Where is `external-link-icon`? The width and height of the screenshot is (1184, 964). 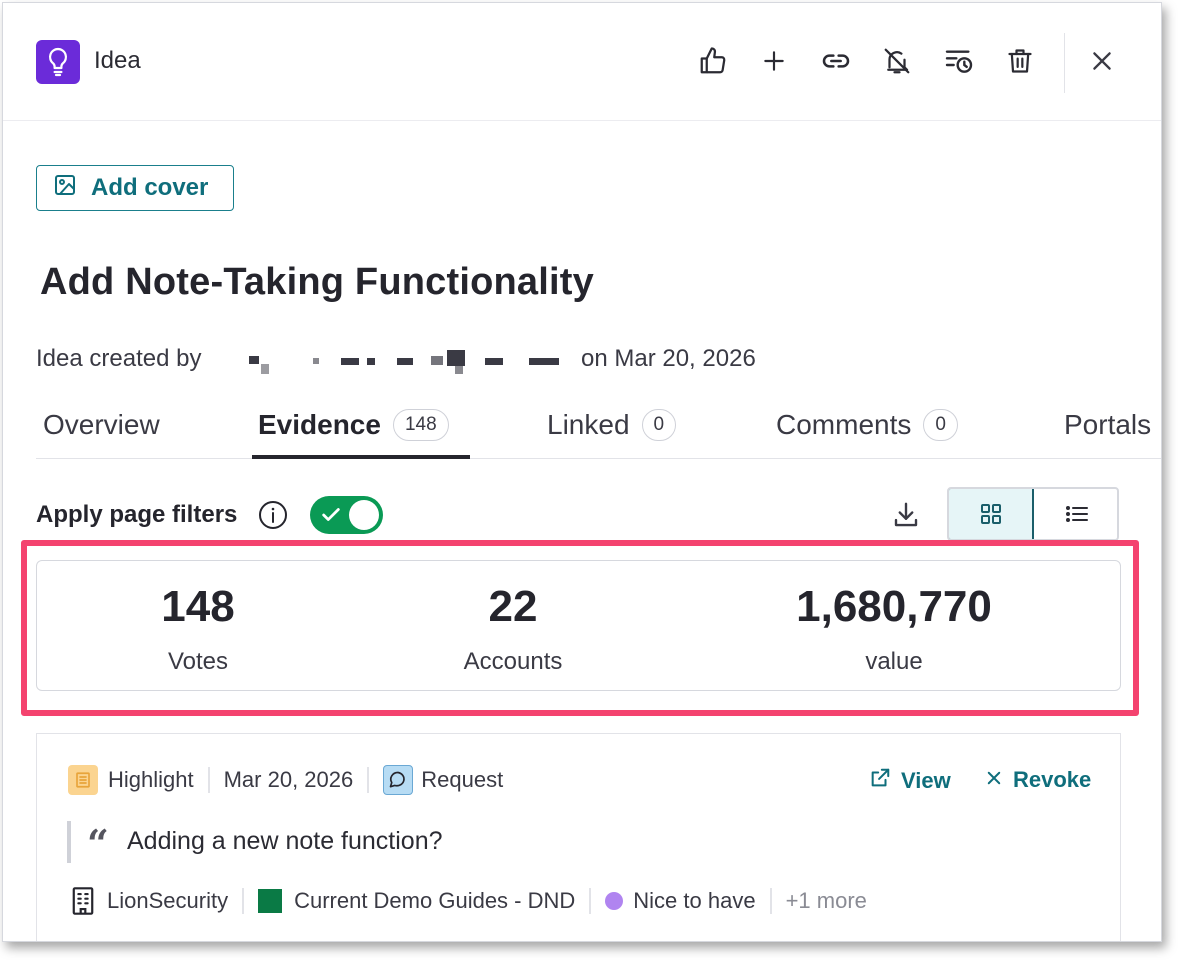 external-link-icon is located at coordinates (880, 781).